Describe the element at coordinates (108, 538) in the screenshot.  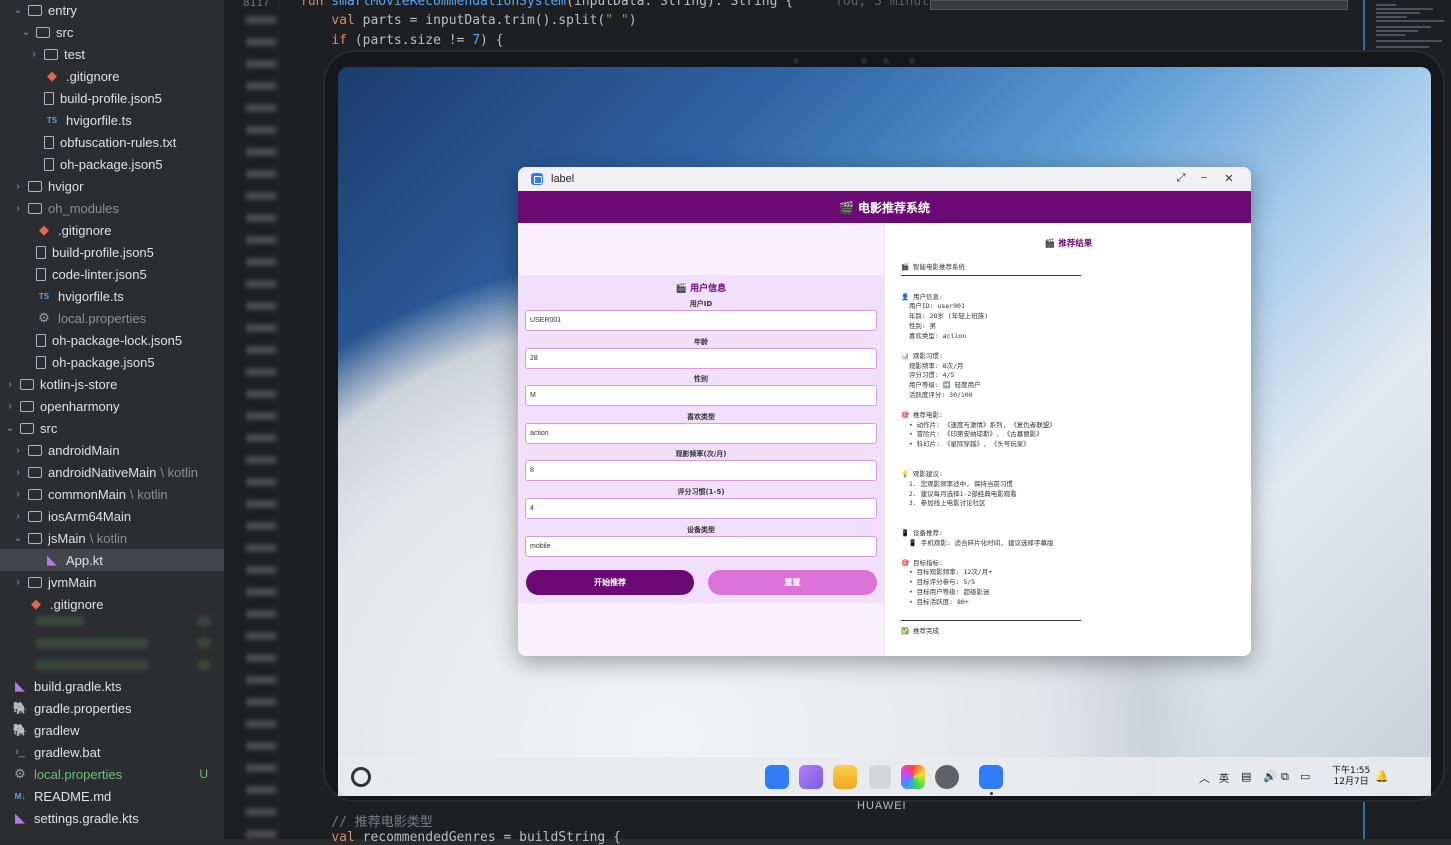
I see `tree-item-suffix: \ kotlin` at that location.